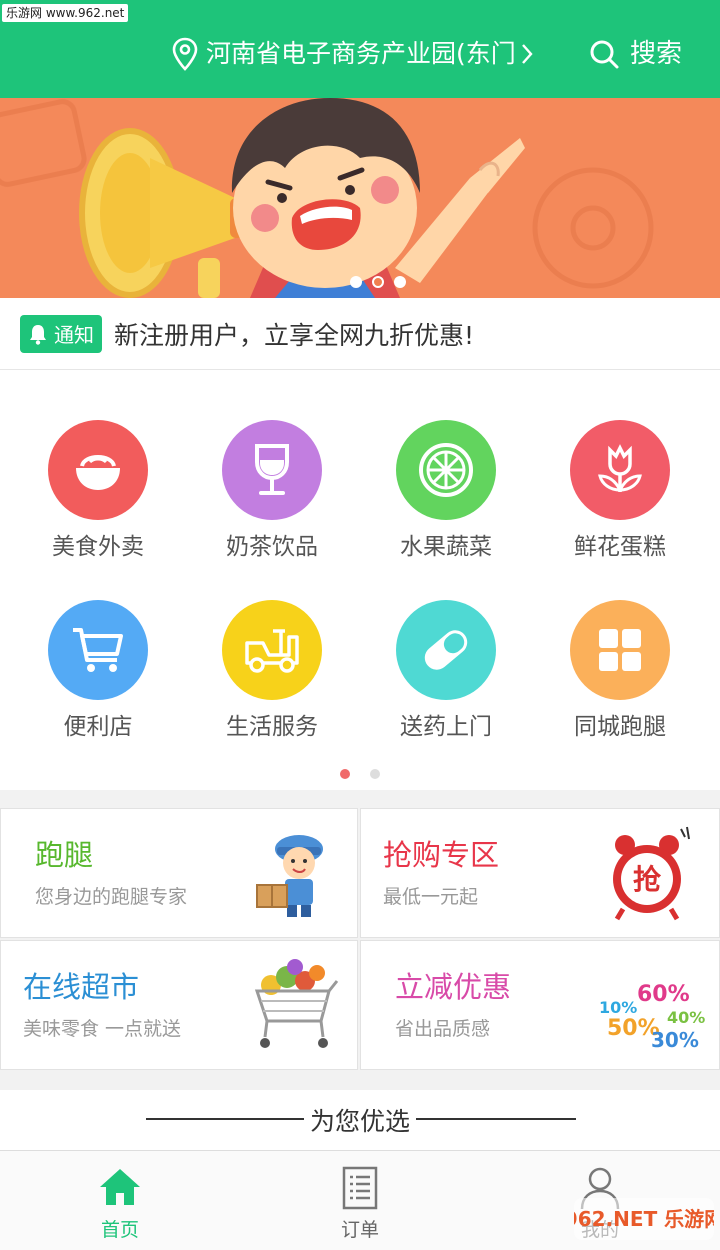 The height and width of the screenshot is (1250, 720). What do you see at coordinates (98, 727) in the screenshot?
I see `category-label: 便利店` at bounding box center [98, 727].